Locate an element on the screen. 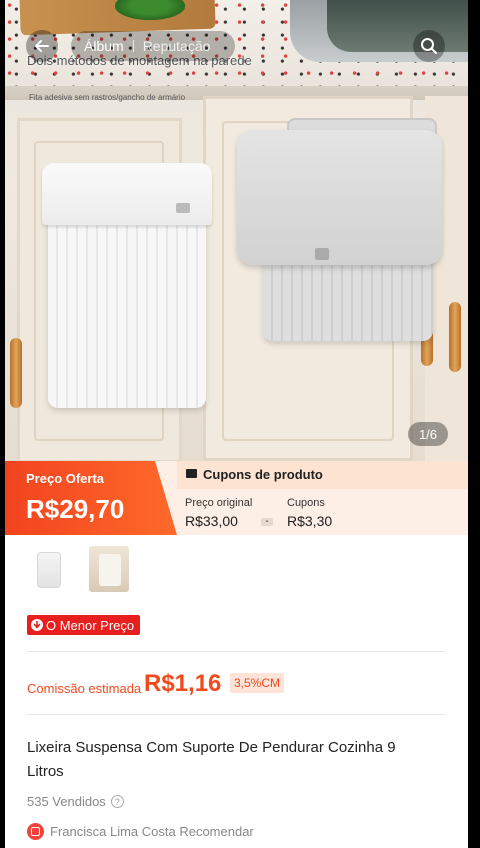  back-arrow-icon is located at coordinates (42, 46).